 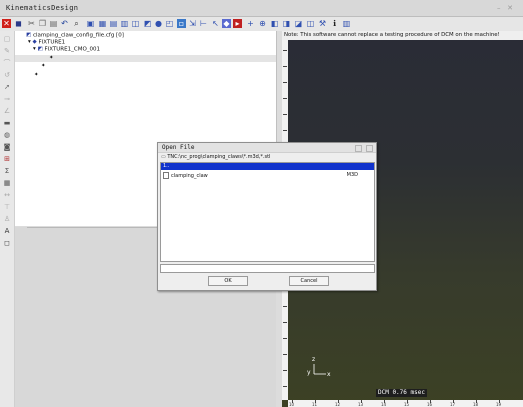 I want to click on tree-fixture-cmo: ▾ ◩ FIXTURE1_CMO_001, so click(x=66, y=49).